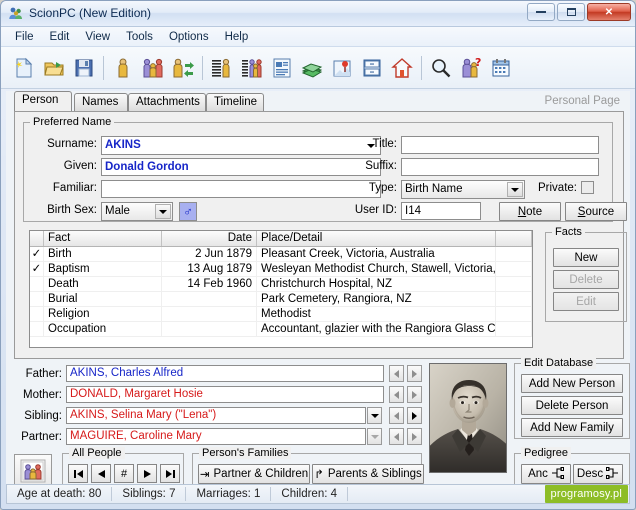 This screenshot has width=636, height=510. Describe the element at coordinates (252, 68) in the screenshot. I see `family-list-icon` at that location.